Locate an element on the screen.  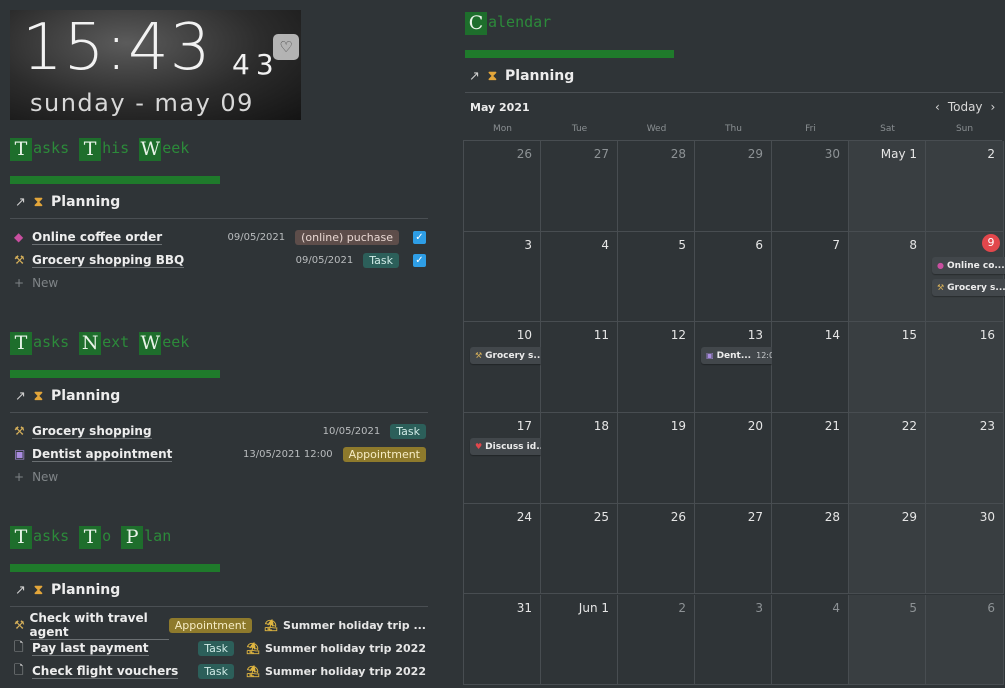
task-name: Dentist appointment is located at coordinates (102, 454).